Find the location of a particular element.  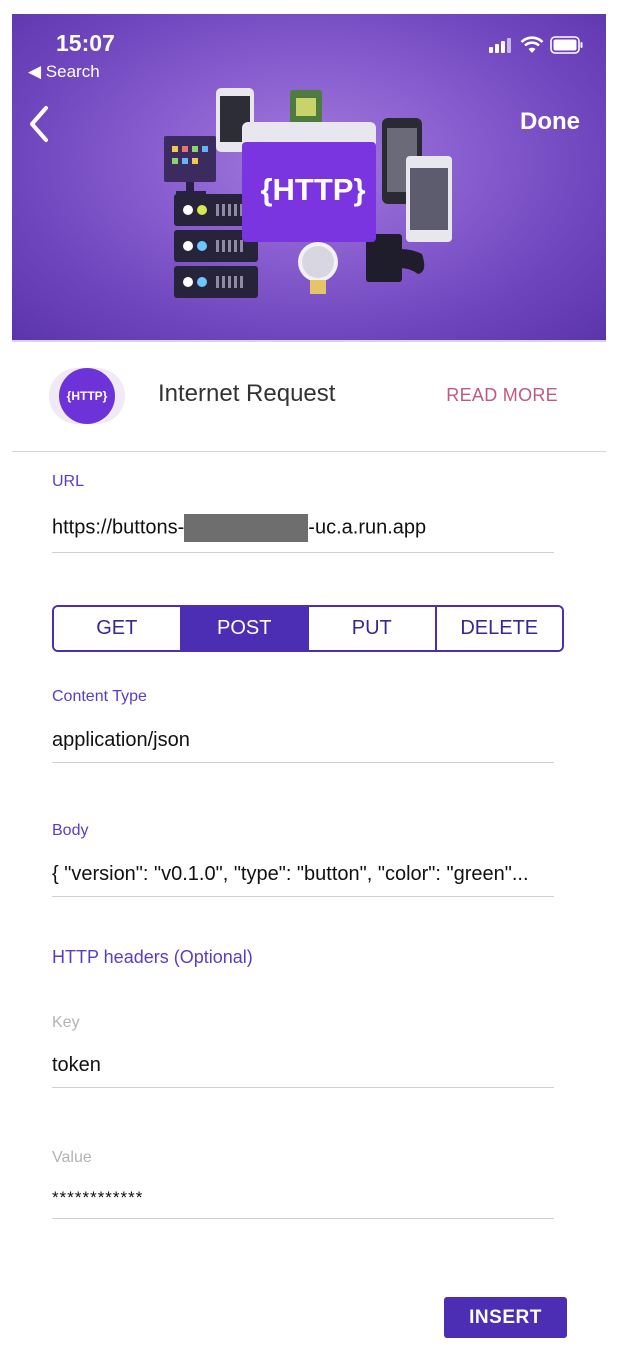

app-icon: {HTTP} is located at coordinates (87, 396).